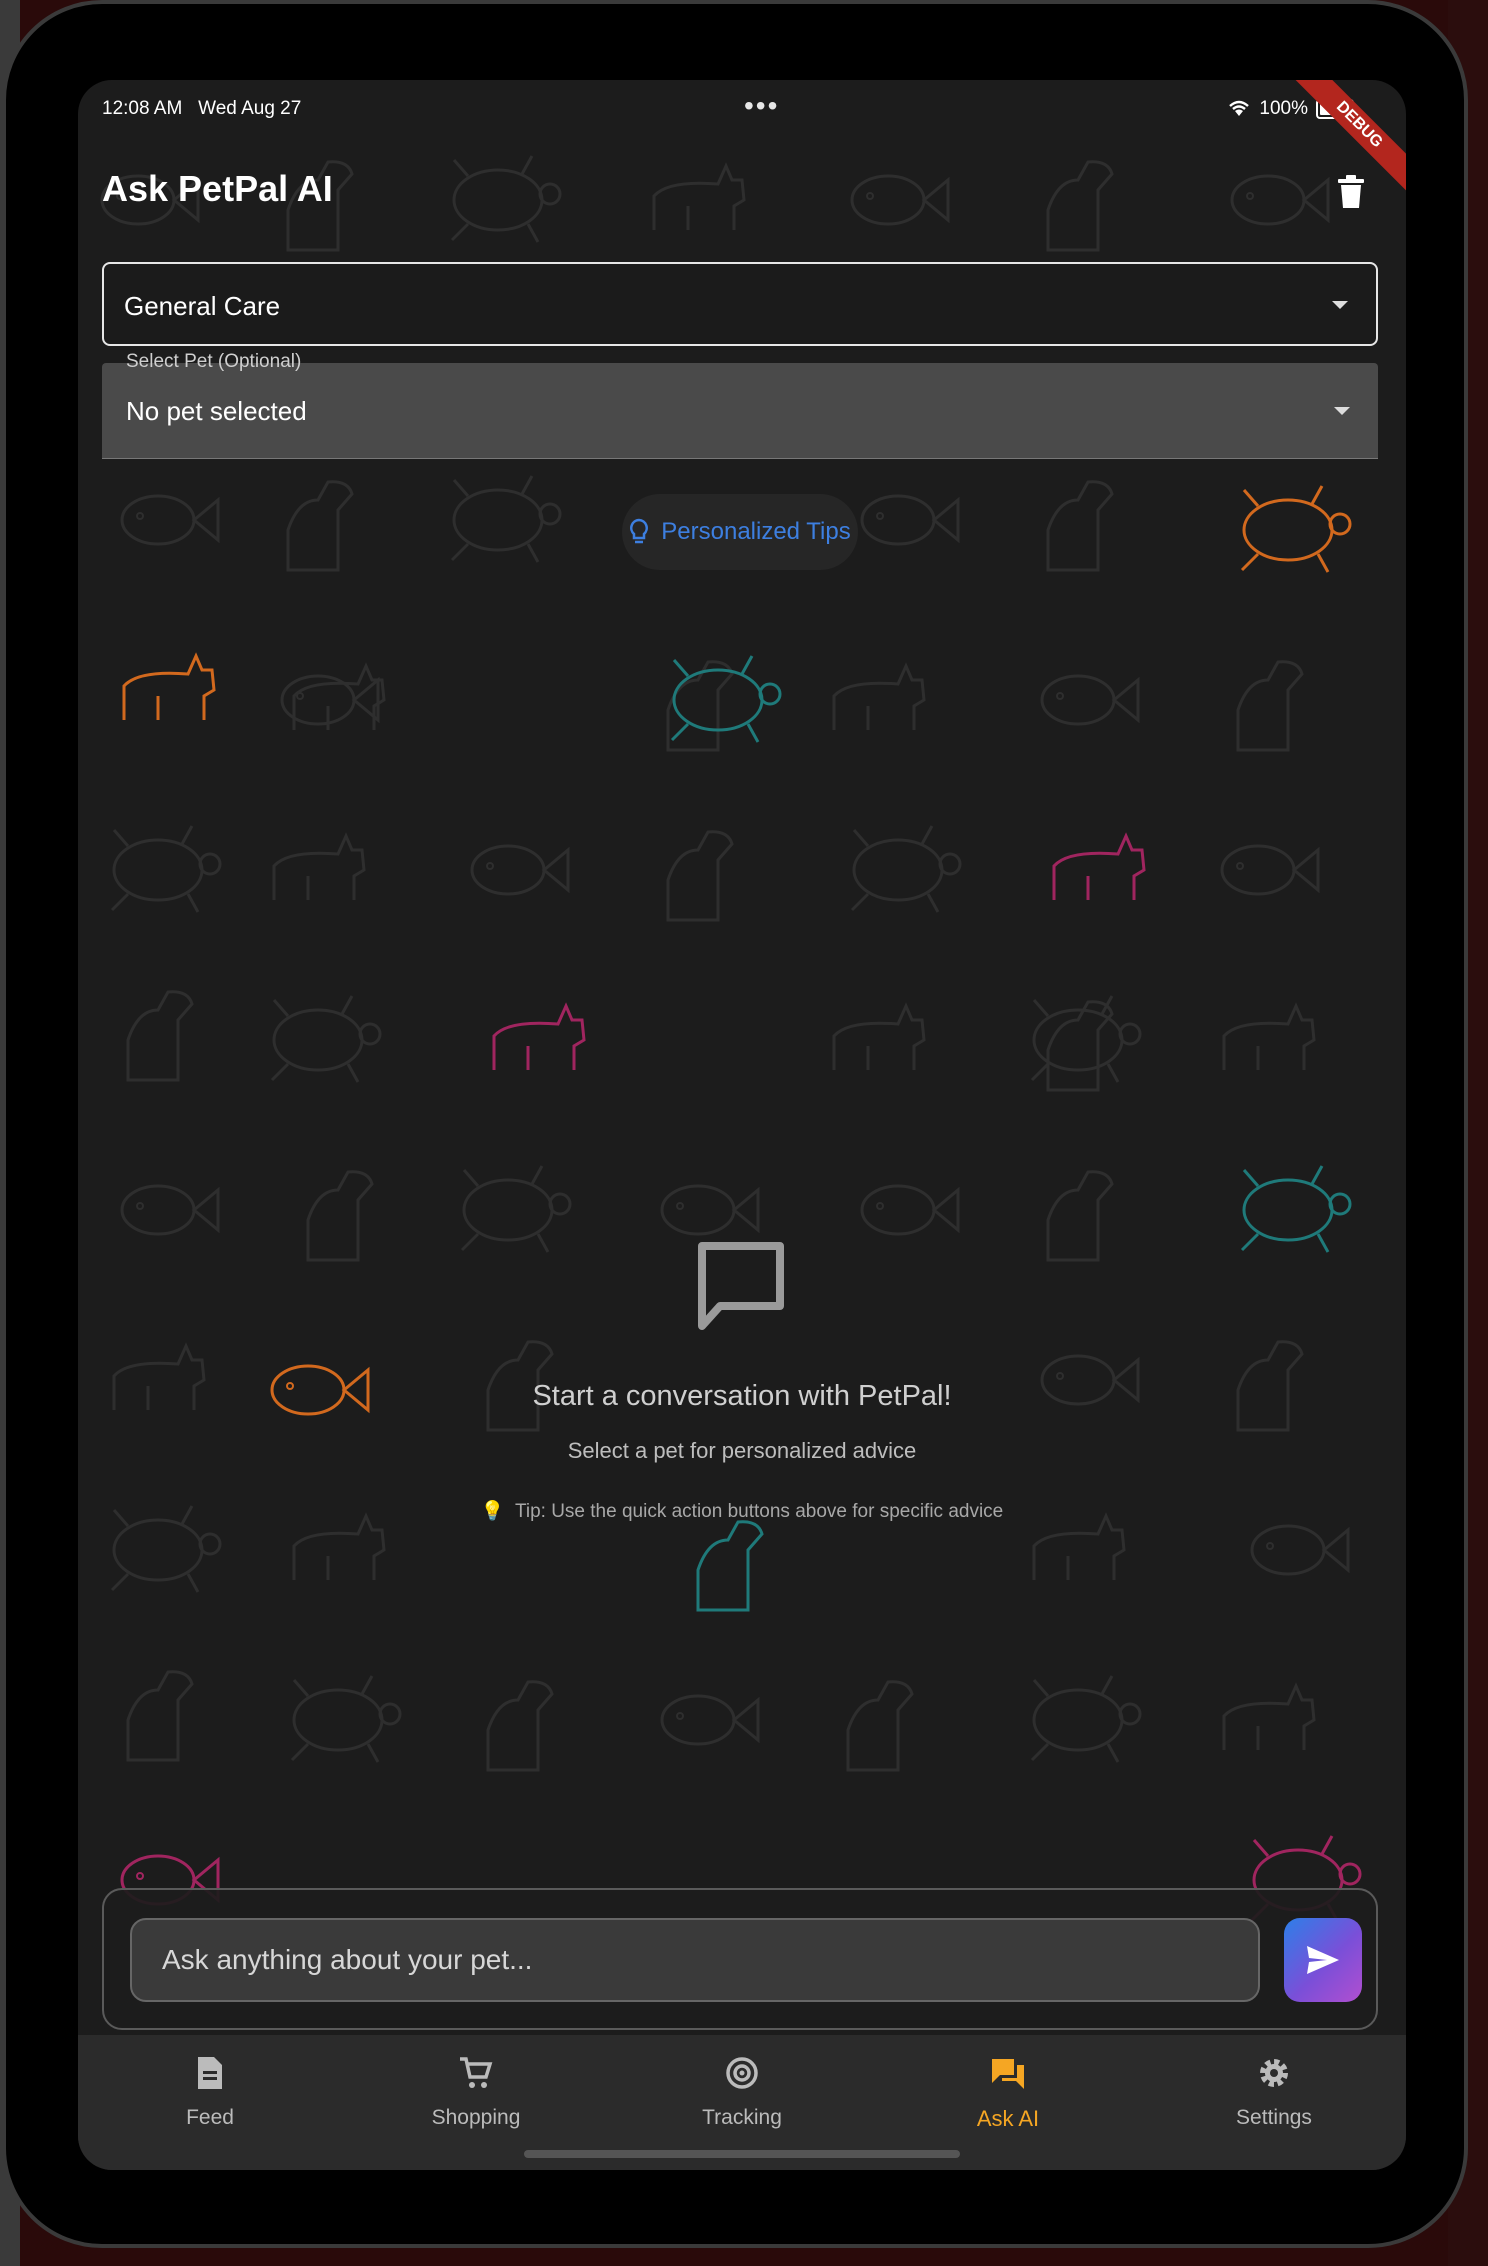 The height and width of the screenshot is (2266, 1488). What do you see at coordinates (214, 361) in the screenshot?
I see `pet-select-label: Select Pet (Optional)` at bounding box center [214, 361].